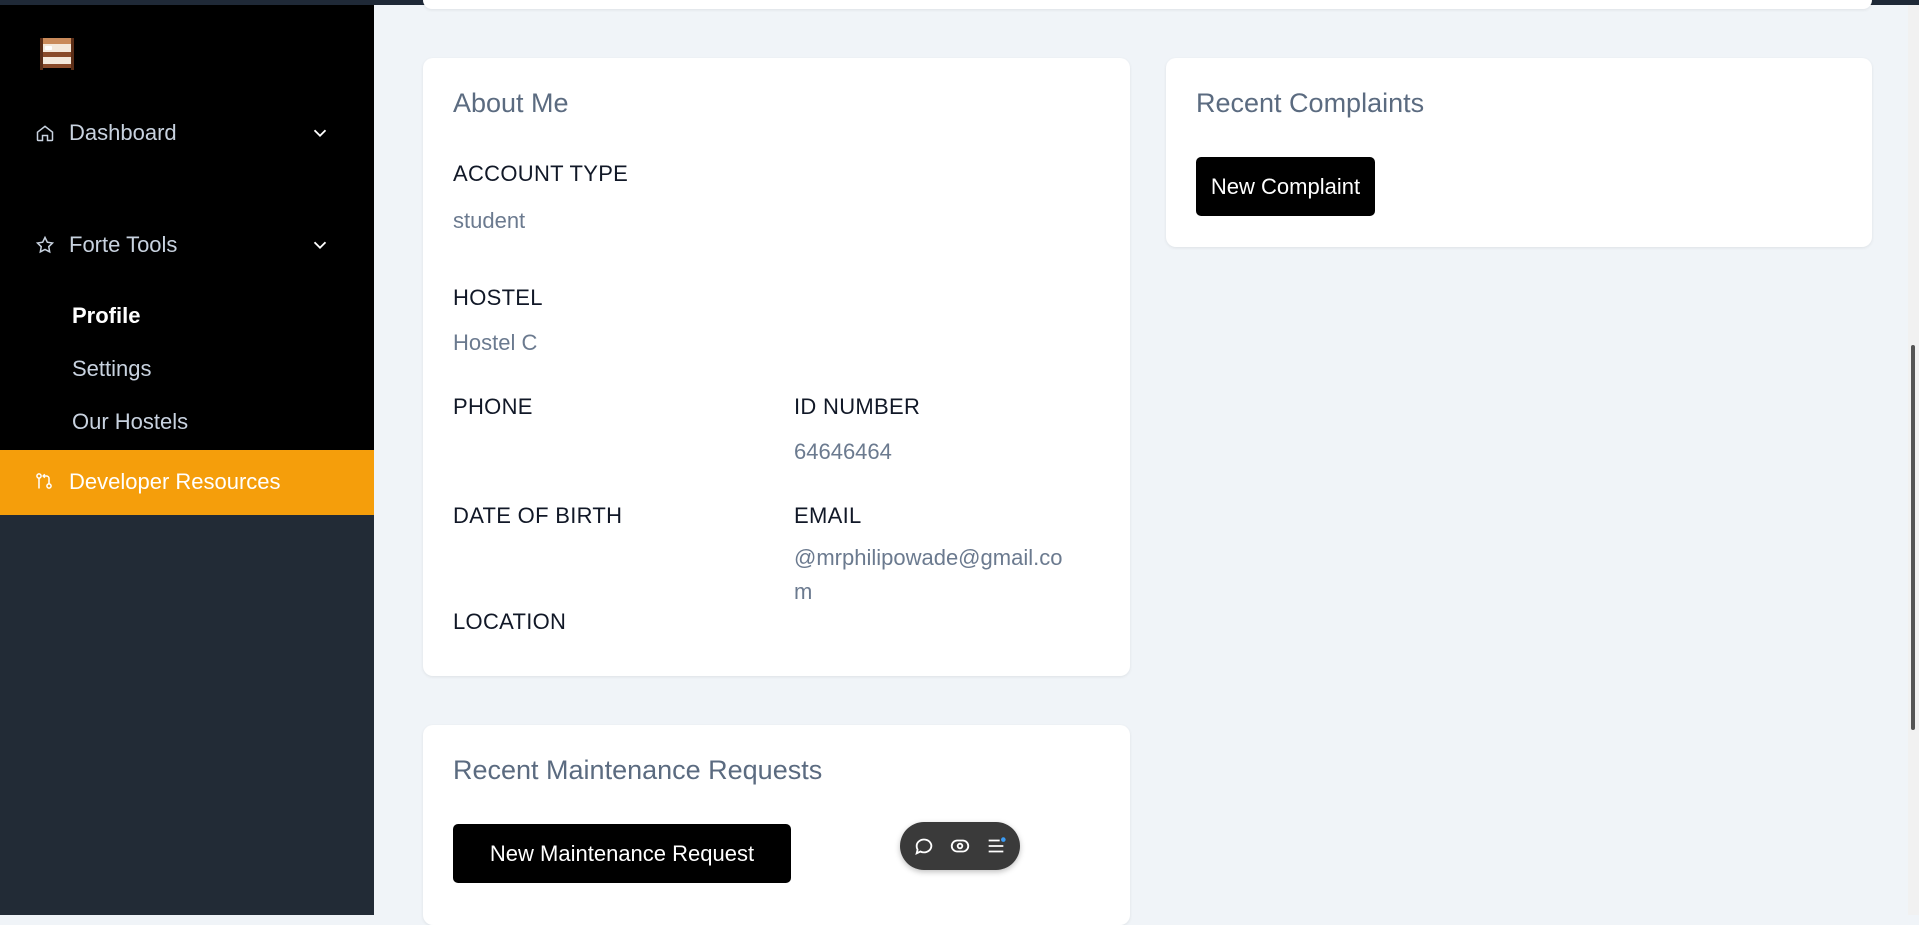  Describe the element at coordinates (57, 53) in the screenshot. I see `hostel-logo` at that location.